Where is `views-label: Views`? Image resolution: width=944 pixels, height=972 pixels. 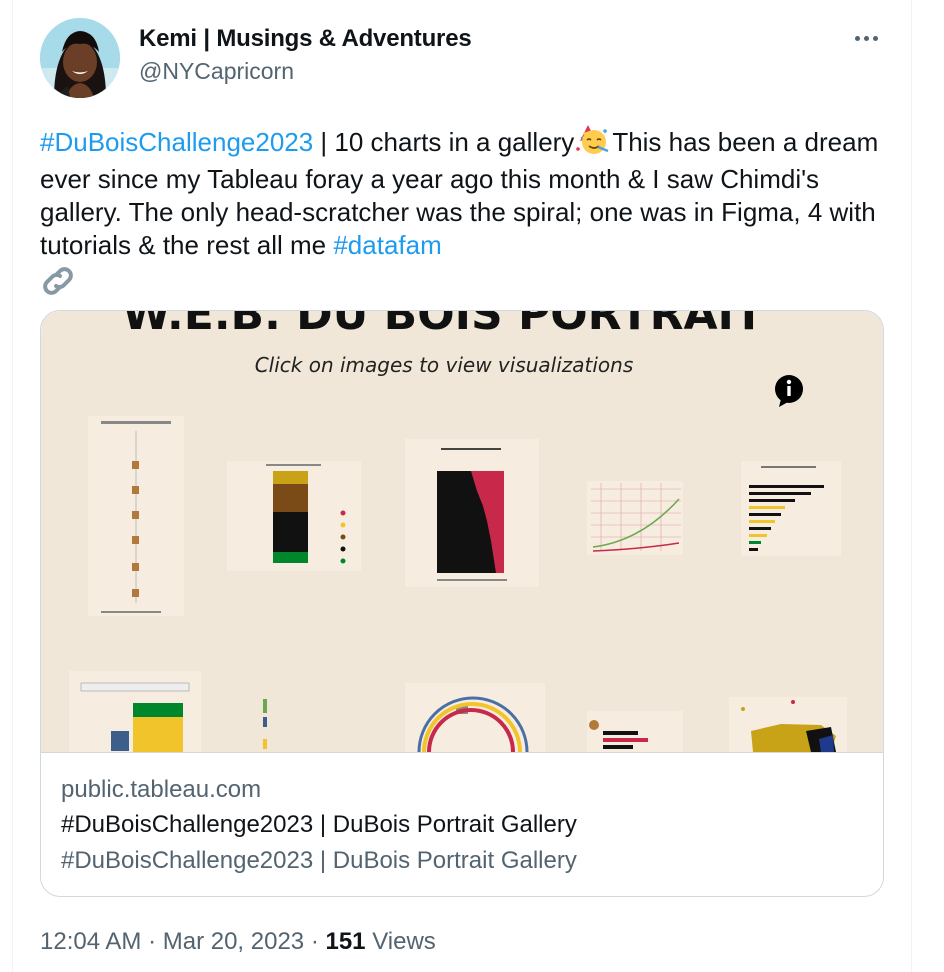 views-label: Views is located at coordinates (400, 941).